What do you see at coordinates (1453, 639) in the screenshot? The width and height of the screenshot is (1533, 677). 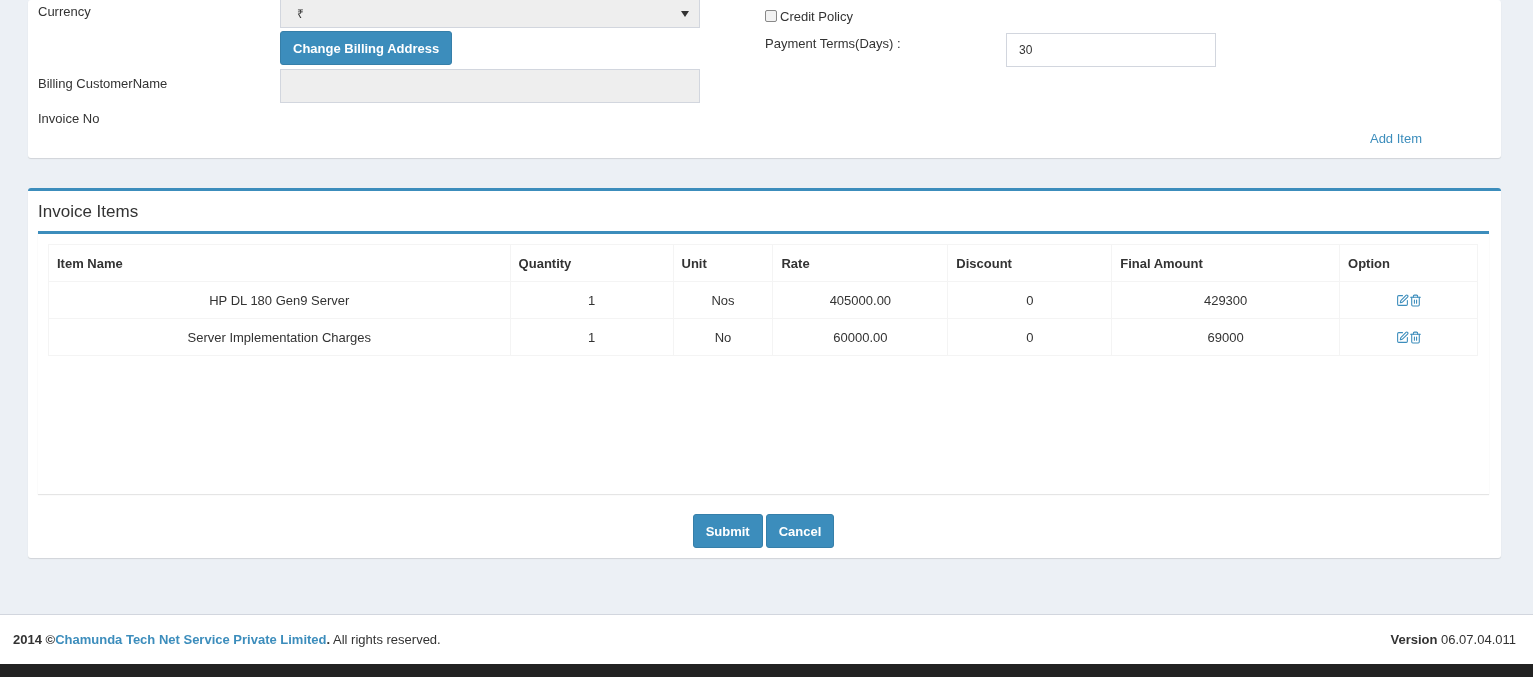 I see `version-text: Version 06.07.04.011` at bounding box center [1453, 639].